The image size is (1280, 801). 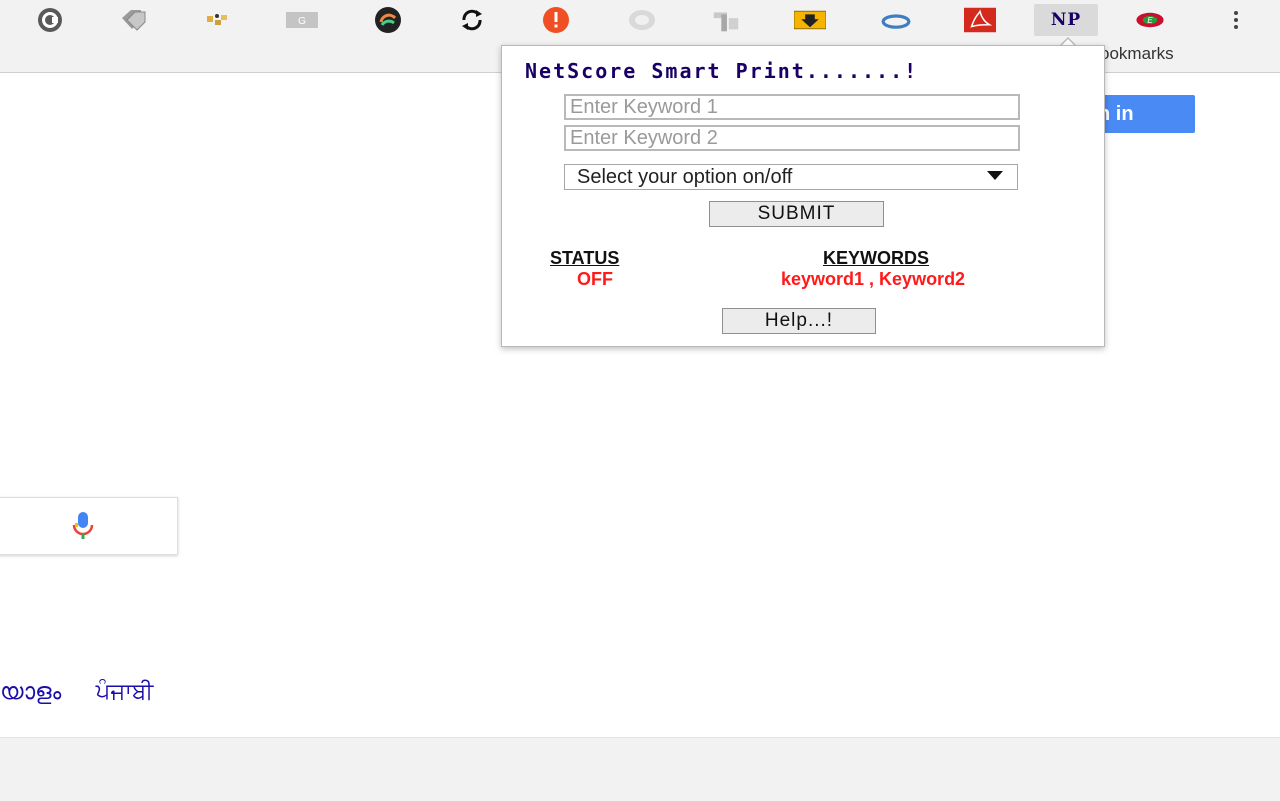 What do you see at coordinates (134, 20) in the screenshot?
I see `price-tags-icon` at bounding box center [134, 20].